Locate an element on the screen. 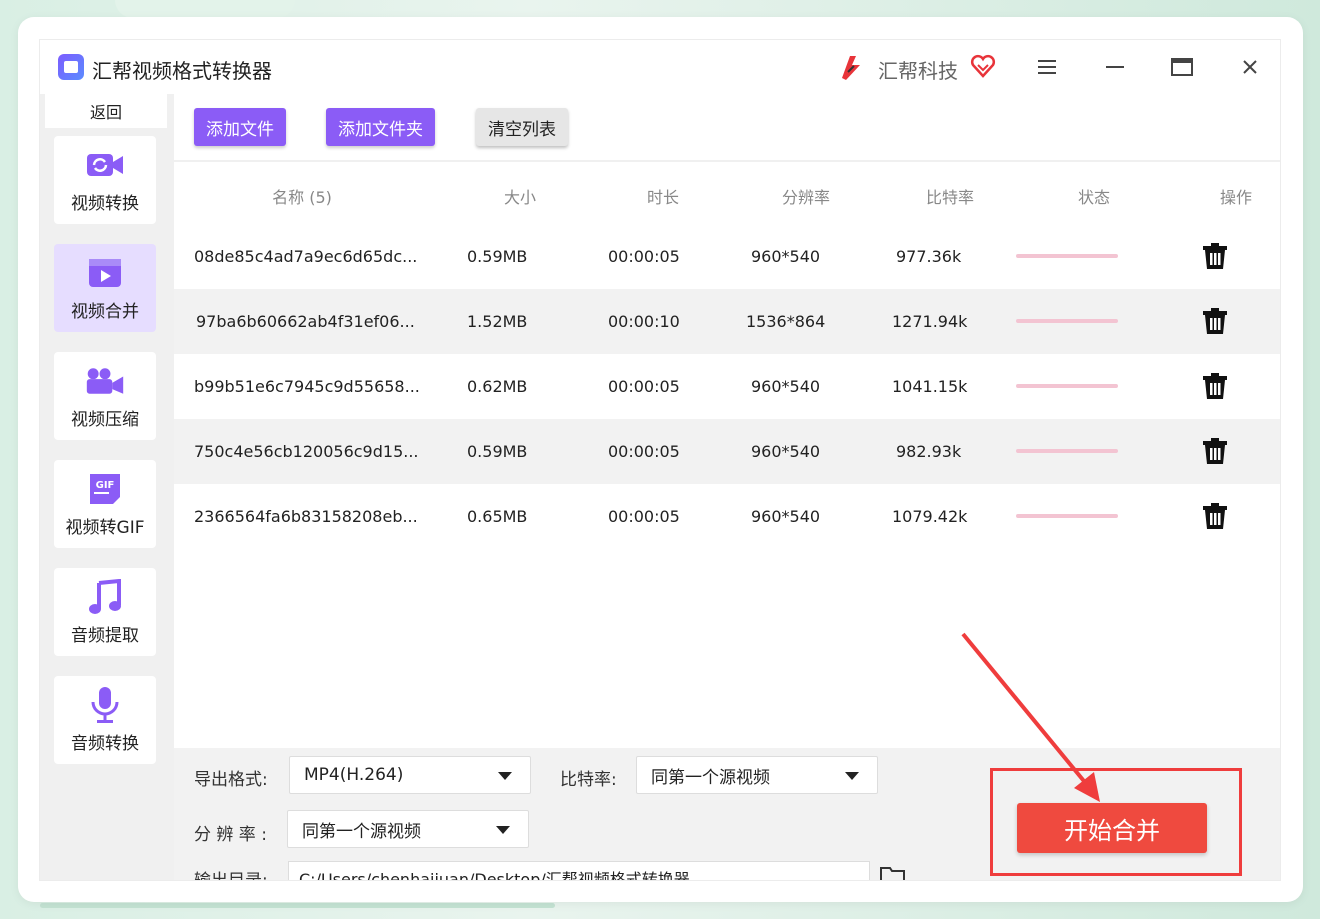  app-logo-icon is located at coordinates (71, 67).